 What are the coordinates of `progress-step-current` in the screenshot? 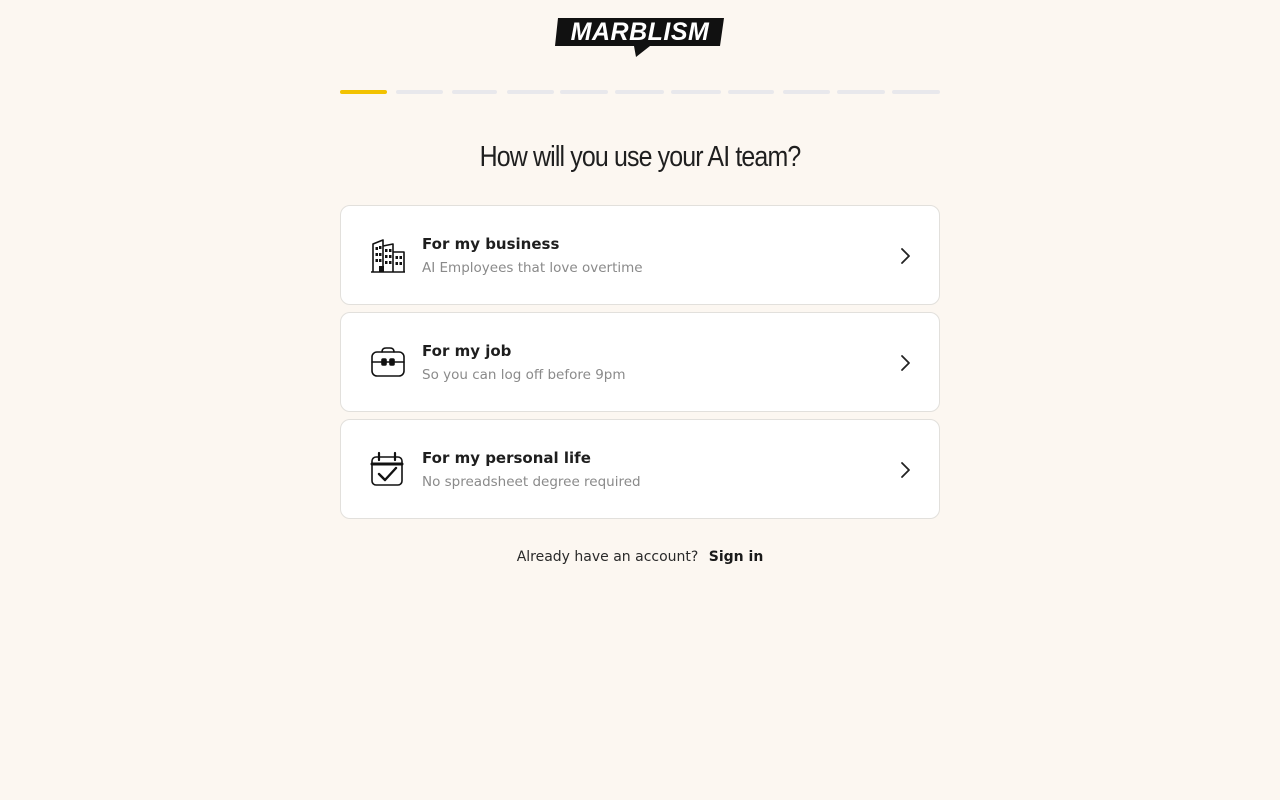 It's located at (363, 92).